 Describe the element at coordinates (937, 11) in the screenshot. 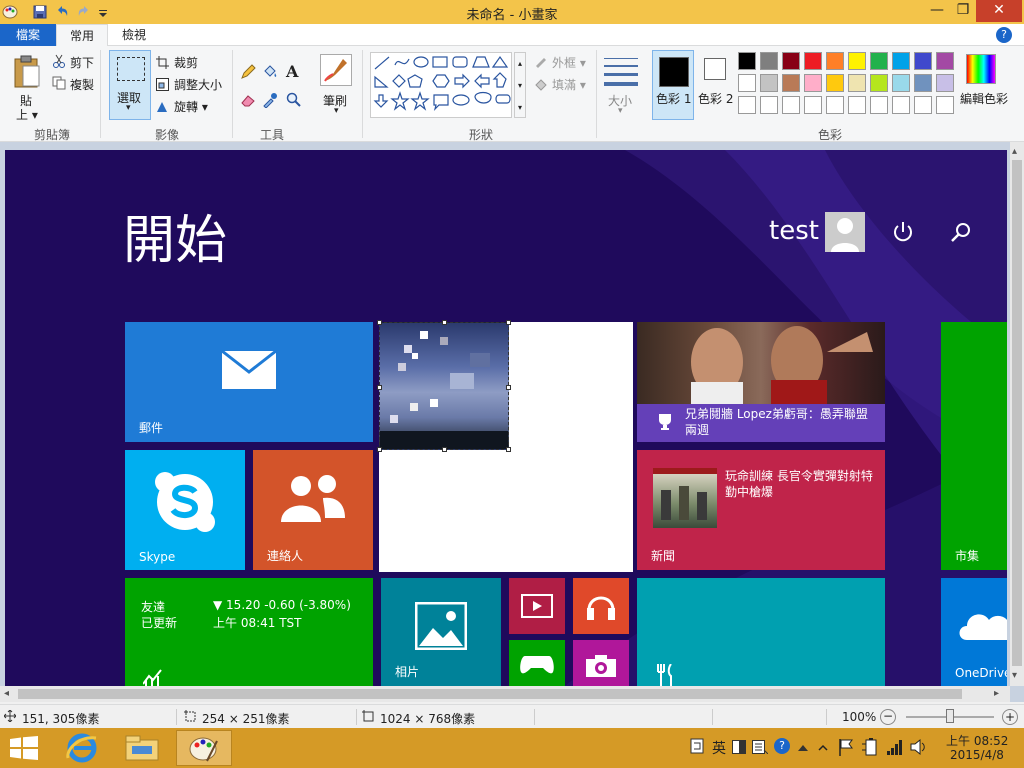

I see `minimize-button: —` at that location.